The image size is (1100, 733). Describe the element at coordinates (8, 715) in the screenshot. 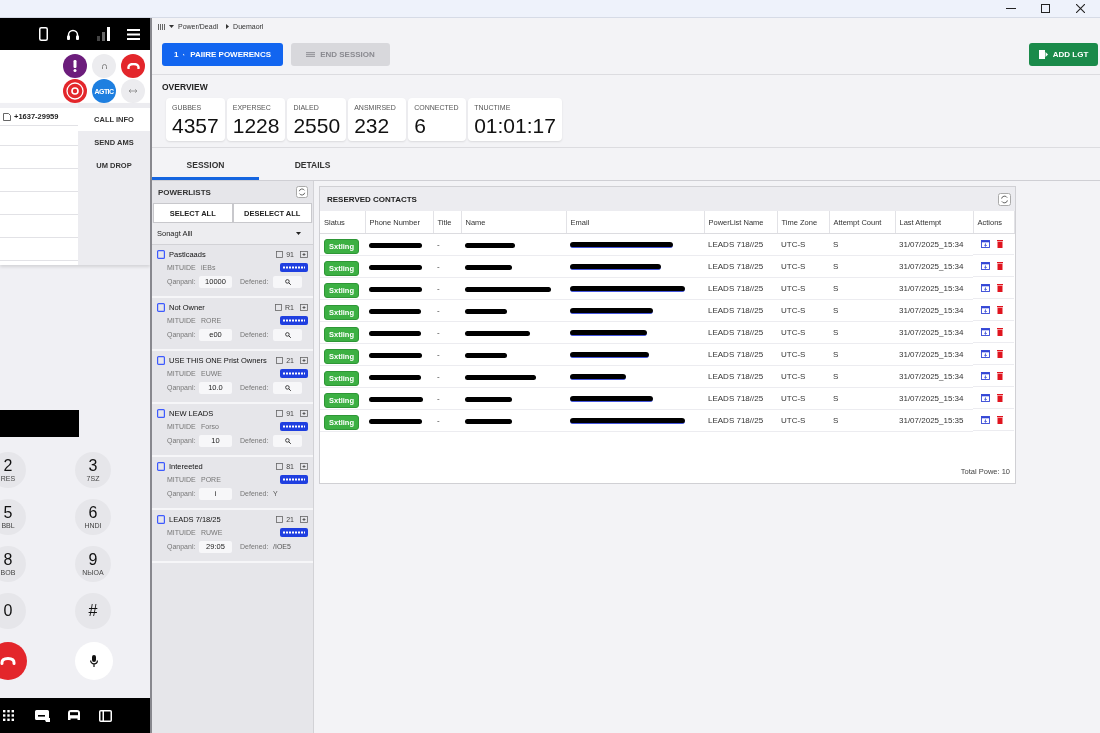

I see `grid-icon` at that location.